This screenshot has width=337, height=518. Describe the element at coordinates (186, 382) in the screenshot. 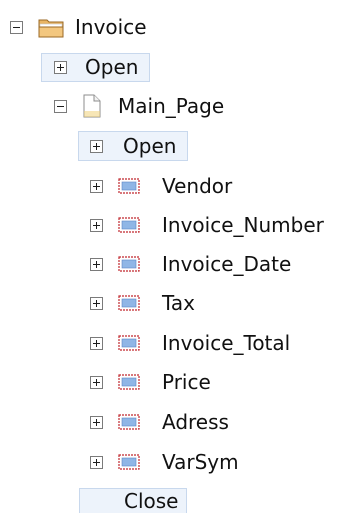

I see `field-label: Price` at that location.